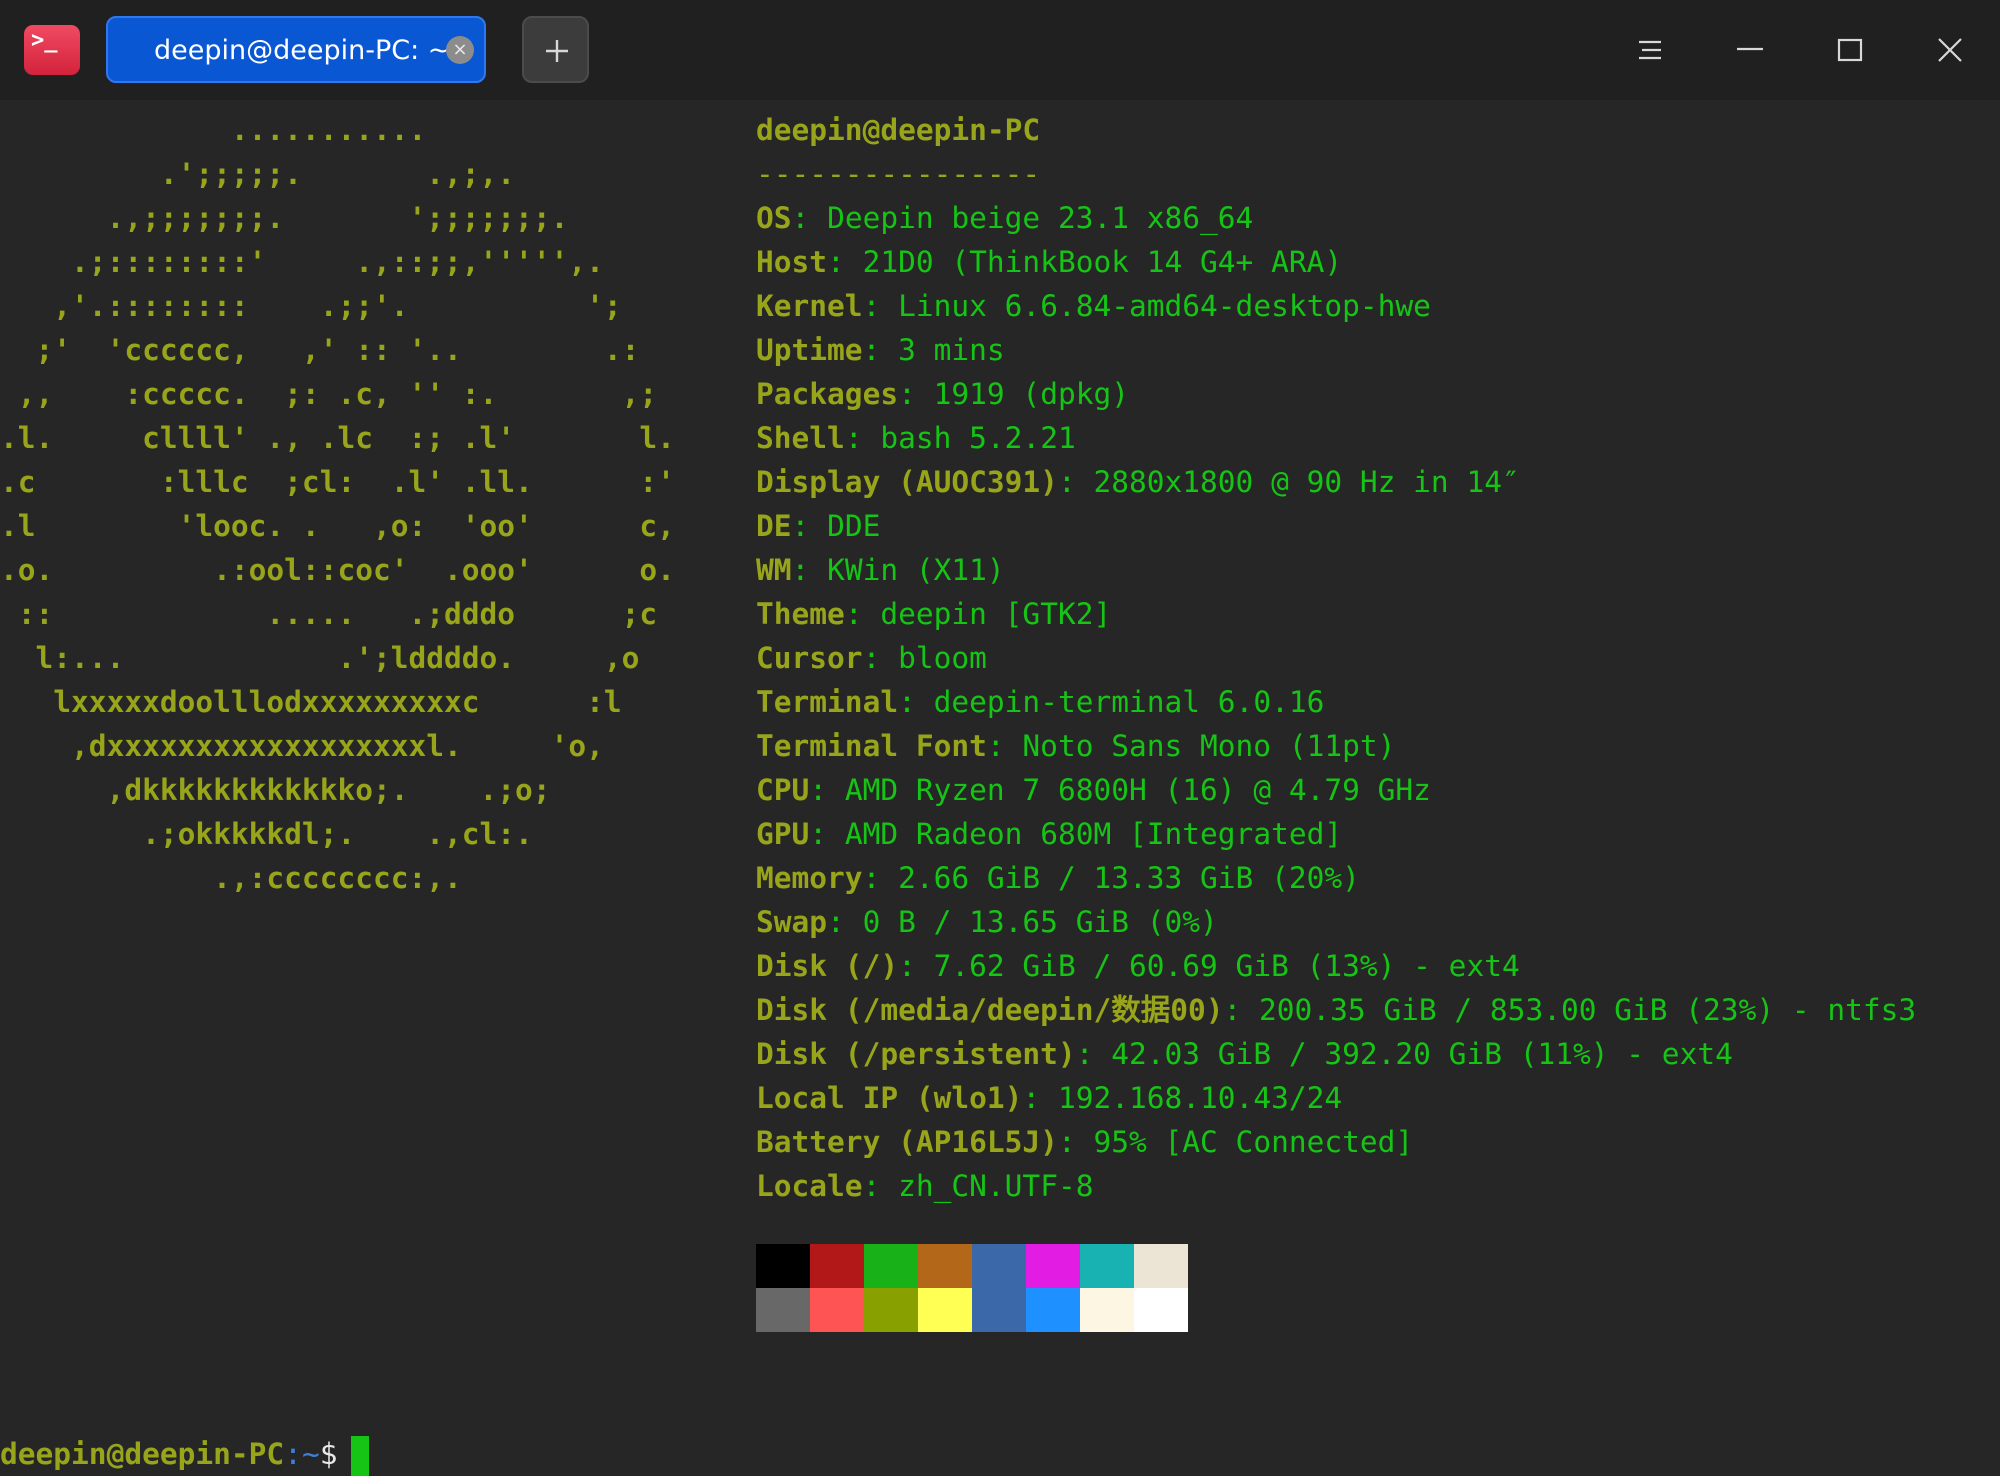 Image resolution: width=2000 pixels, height=1476 pixels. Describe the element at coordinates (258, 174) in the screenshot. I see `logo-line: .';;;;;. .,;,.` at that location.